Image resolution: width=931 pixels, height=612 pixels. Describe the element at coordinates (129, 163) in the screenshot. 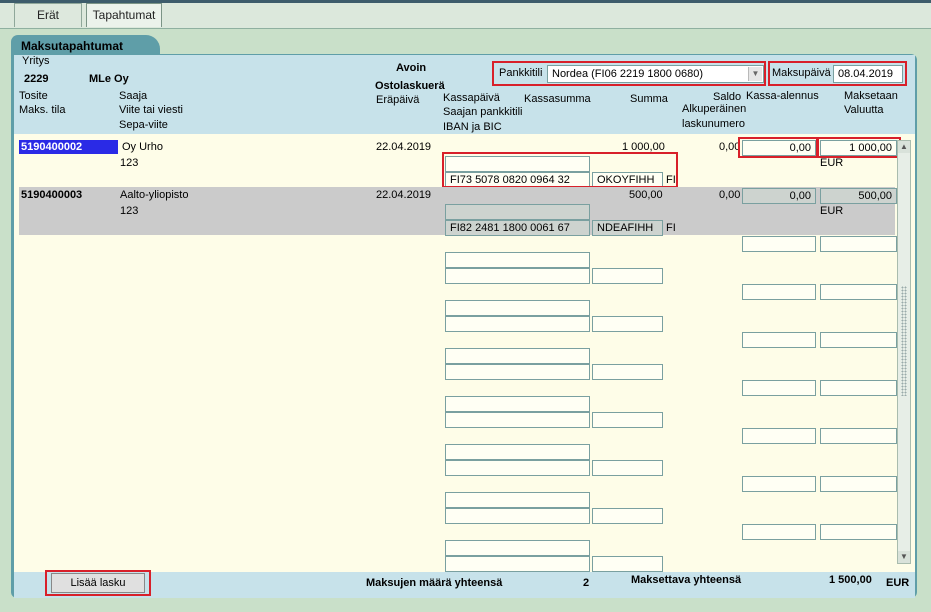

I see `row1-viite: 123` at that location.